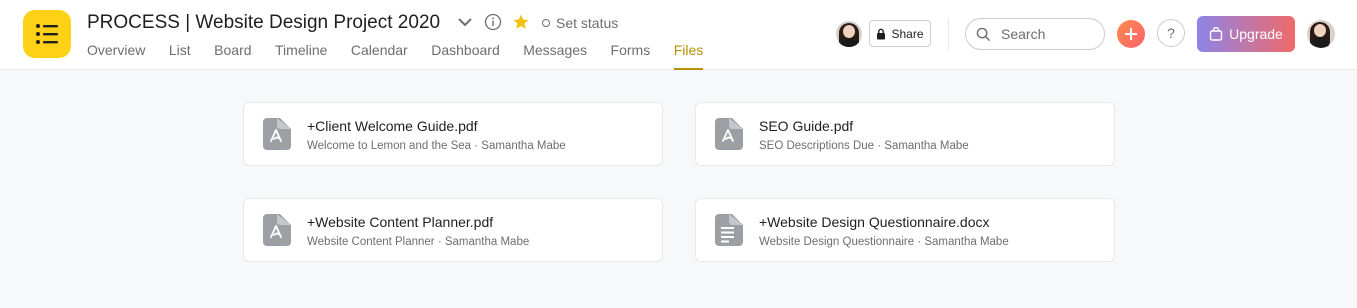 The height and width of the screenshot is (308, 1357). I want to click on header-divider, so click(948, 34).